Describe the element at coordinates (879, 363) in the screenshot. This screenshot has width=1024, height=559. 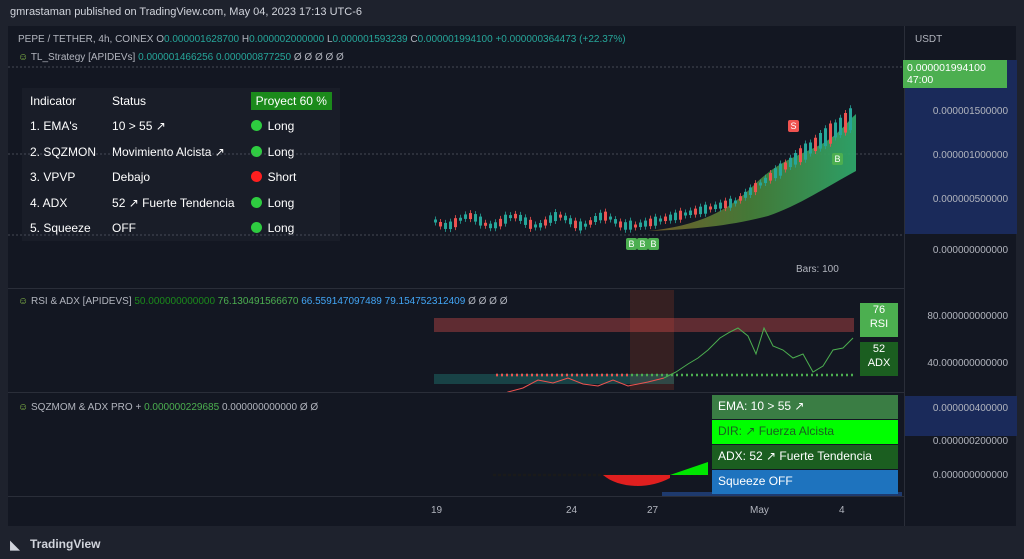
I see `adx-tag-label: ADX` at that location.